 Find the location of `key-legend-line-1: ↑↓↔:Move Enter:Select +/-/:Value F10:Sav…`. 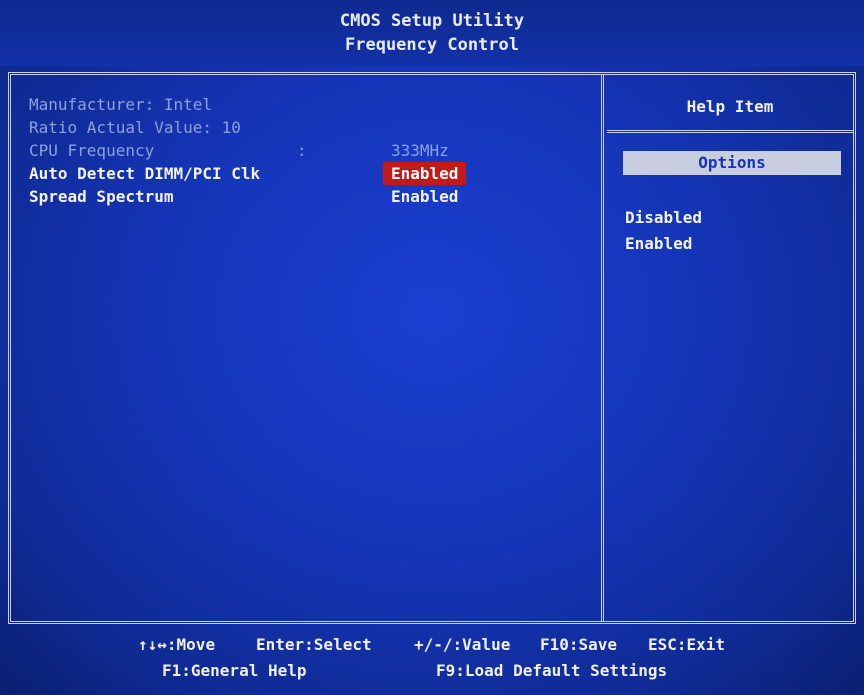

key-legend-line-1: ↑↓↔:Move Enter:Select +/-/:Value F10:Sav… is located at coordinates (432, 645).